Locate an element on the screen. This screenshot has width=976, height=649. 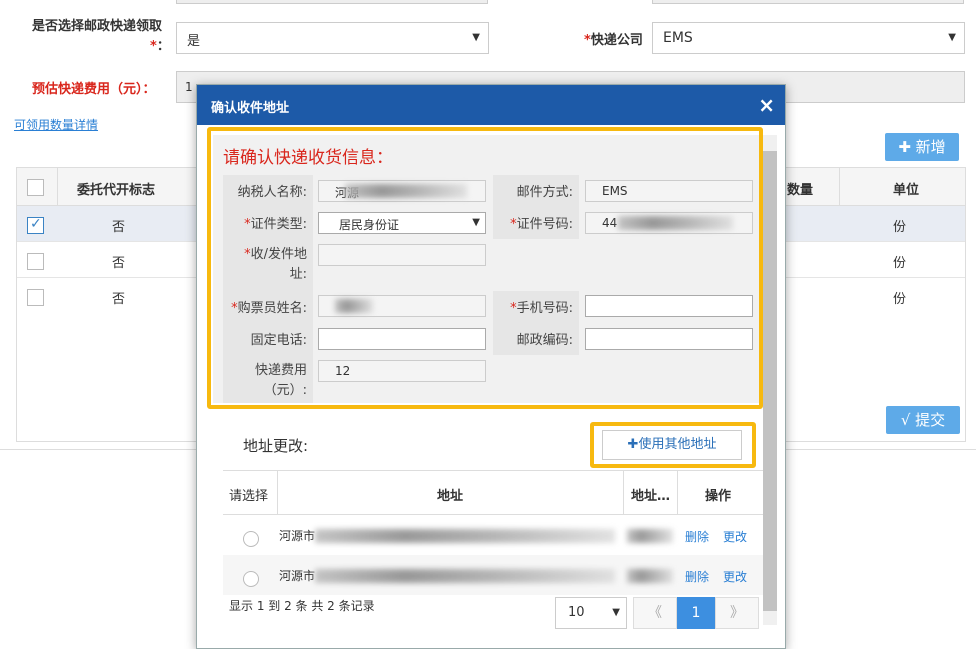
records-summary: 显示 1 到 2 条 共 2 条记录 is located at coordinates (302, 606).